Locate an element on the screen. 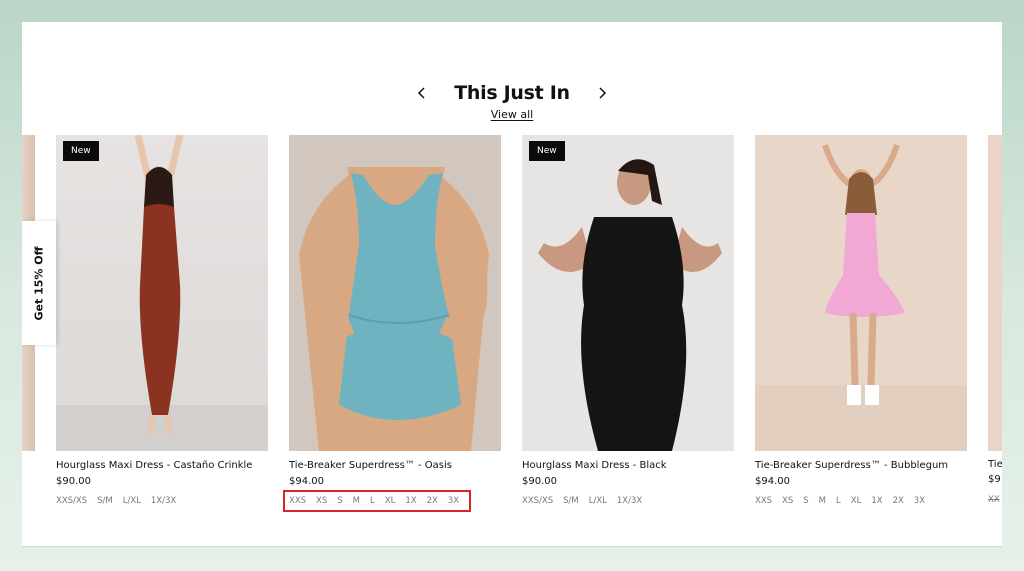  product-name: Hourglass Maxi Dress - Castaño Crinkle is located at coordinates (162, 465).